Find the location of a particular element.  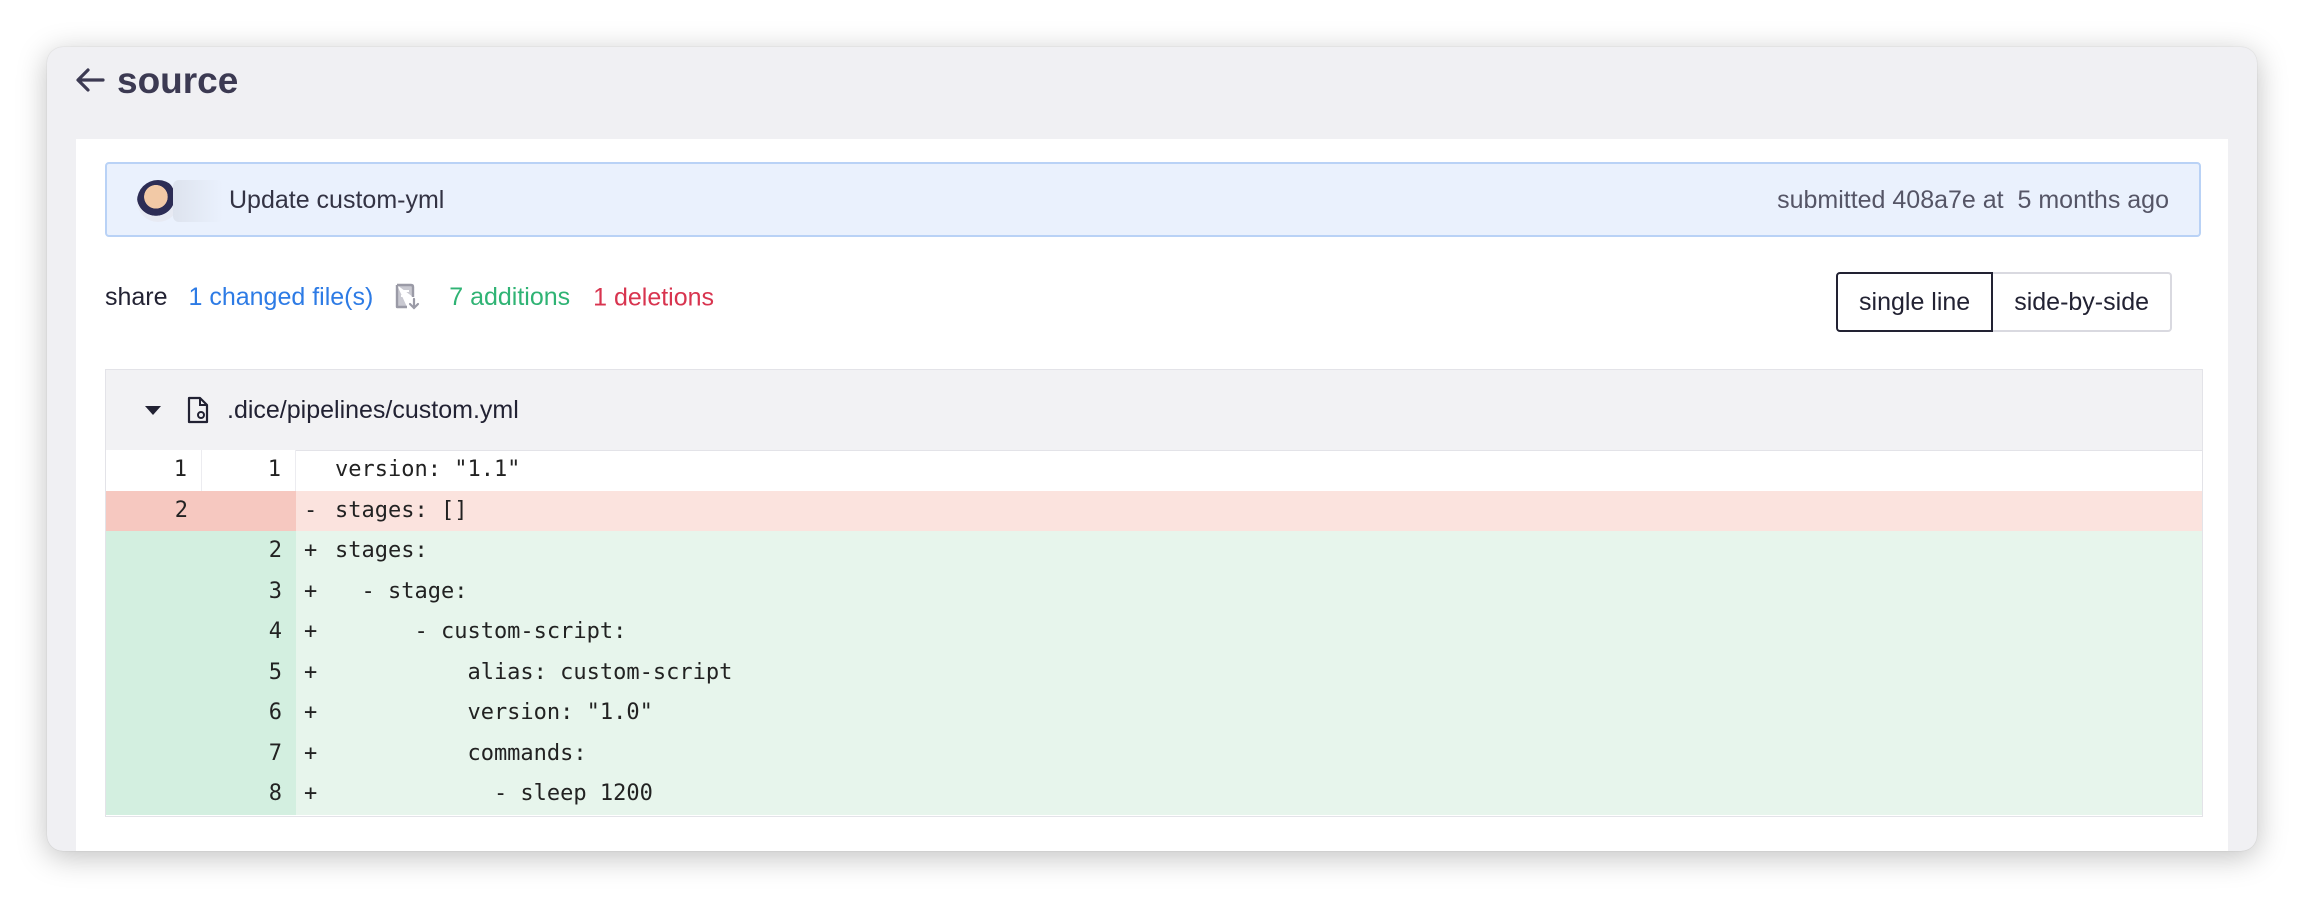

page-title: source is located at coordinates (178, 80).